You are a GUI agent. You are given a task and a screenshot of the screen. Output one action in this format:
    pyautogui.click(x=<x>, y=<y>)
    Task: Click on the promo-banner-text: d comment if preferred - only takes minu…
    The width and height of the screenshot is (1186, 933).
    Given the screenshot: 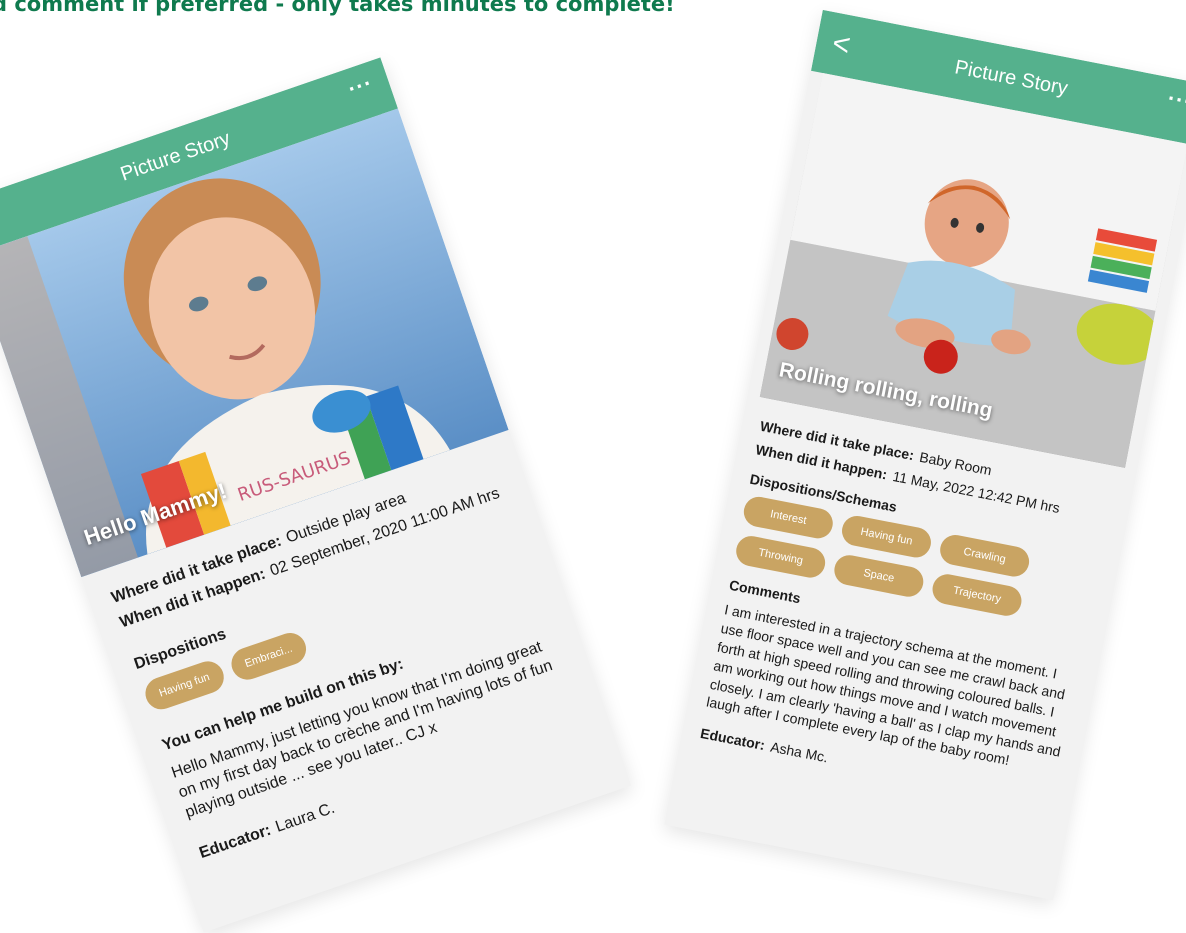 What is the action you would take?
    pyautogui.click(x=337, y=8)
    